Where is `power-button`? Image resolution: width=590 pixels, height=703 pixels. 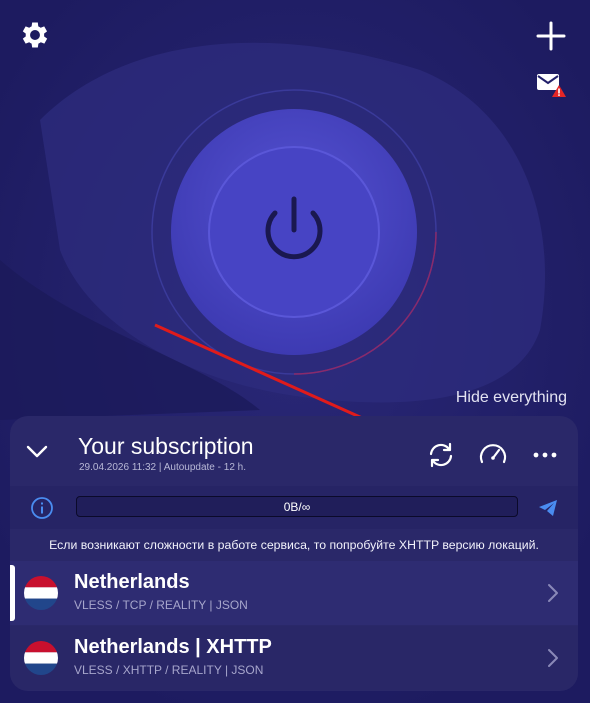 power-button is located at coordinates (294, 232).